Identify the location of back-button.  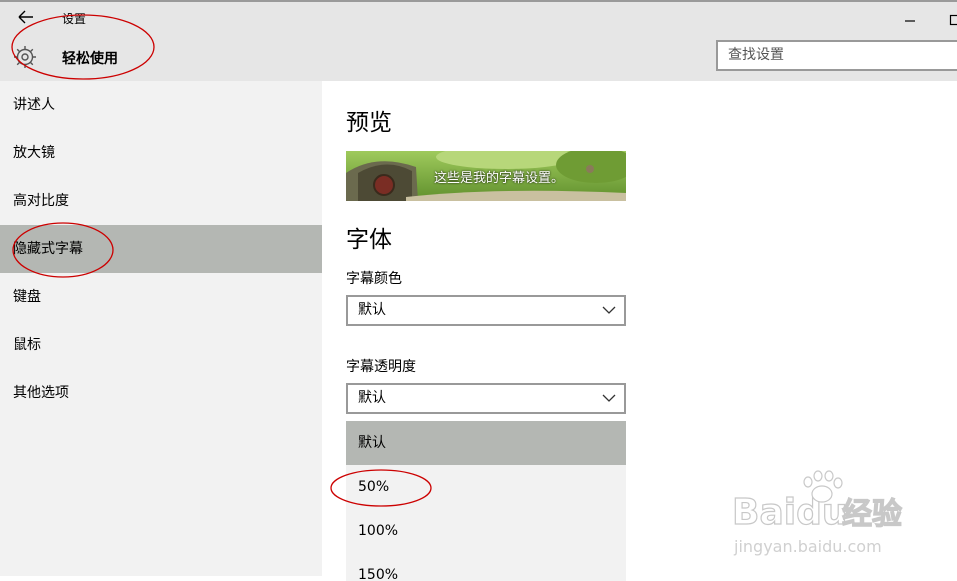
(26, 17).